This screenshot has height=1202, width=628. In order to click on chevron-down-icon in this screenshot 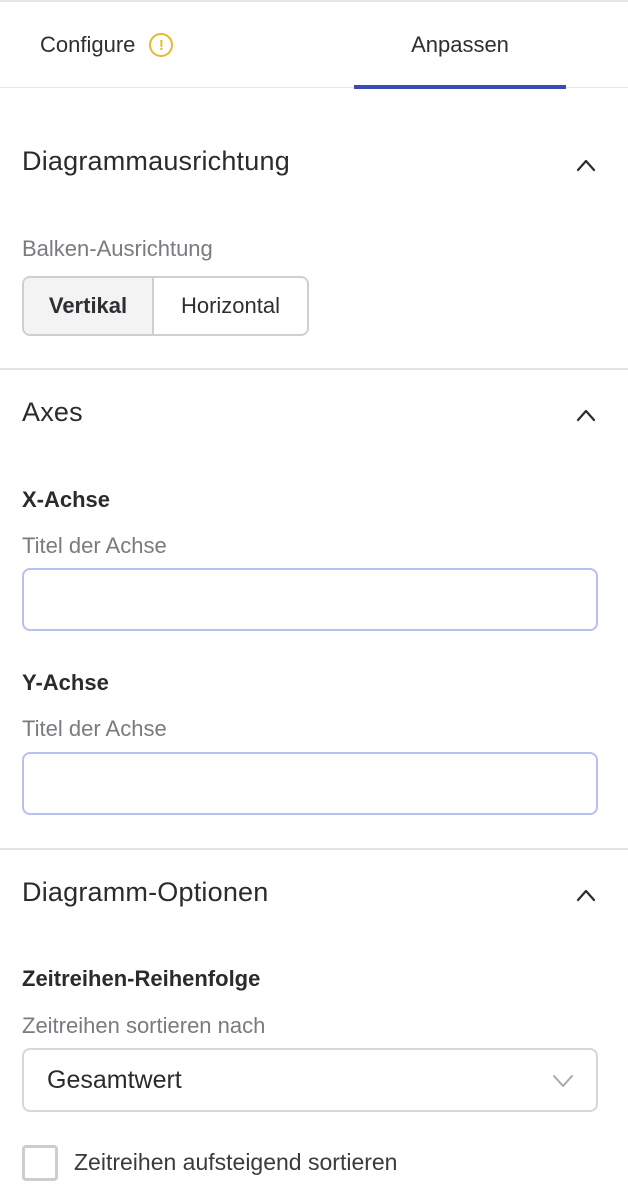, I will do `click(563, 1081)`.